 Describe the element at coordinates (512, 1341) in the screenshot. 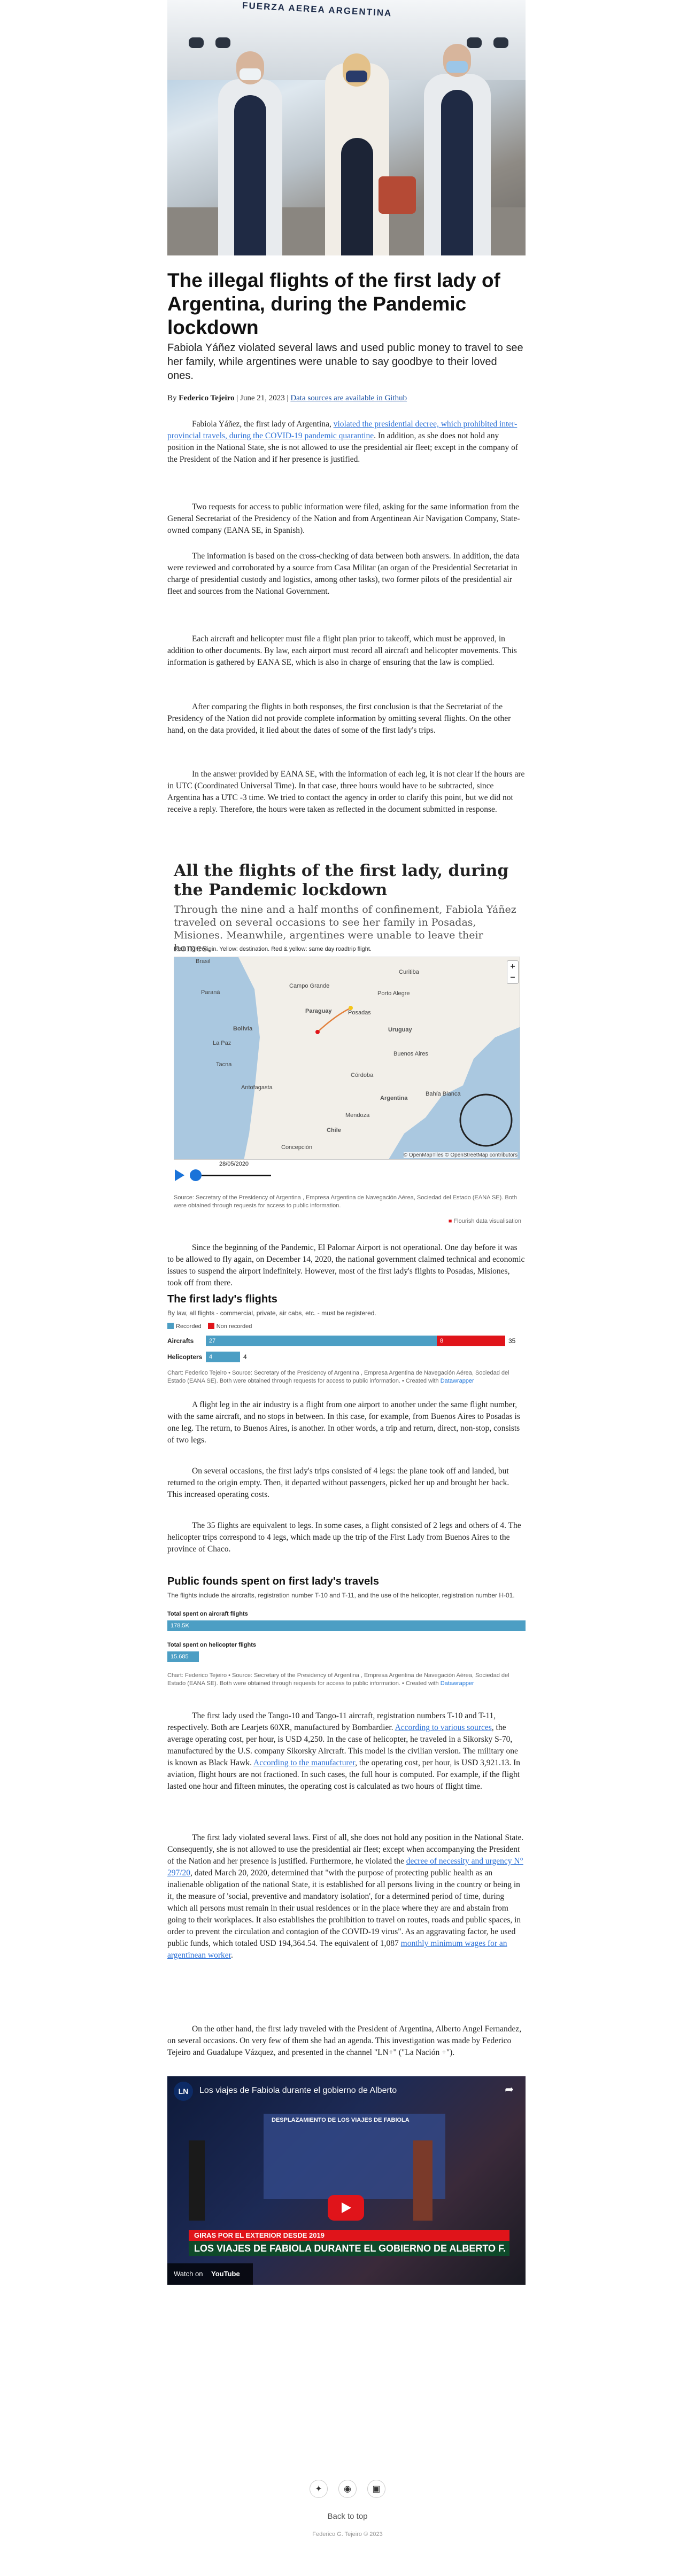

I see `bar-total-label: 35` at that location.